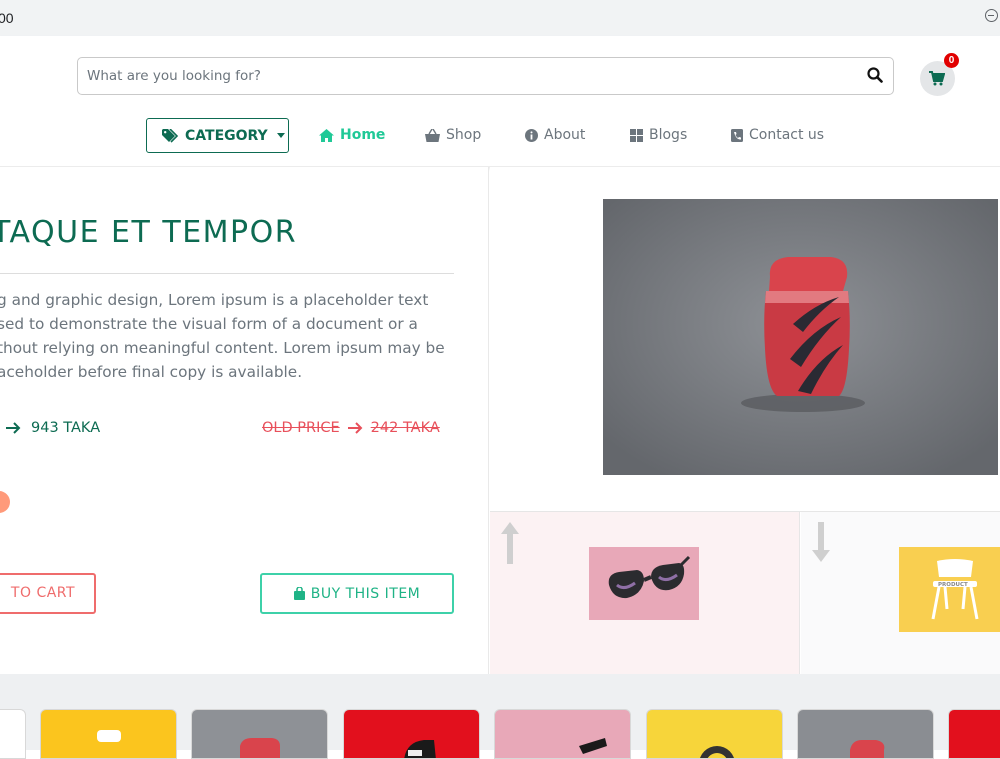  I want to click on search-box, so click(485, 76).